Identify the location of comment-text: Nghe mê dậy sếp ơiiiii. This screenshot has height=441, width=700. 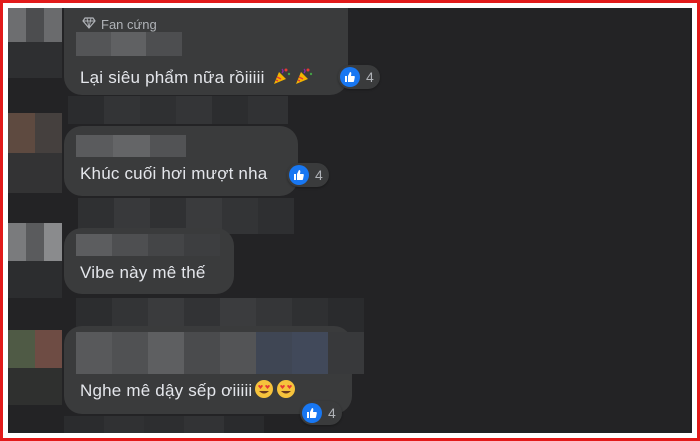
(188, 391).